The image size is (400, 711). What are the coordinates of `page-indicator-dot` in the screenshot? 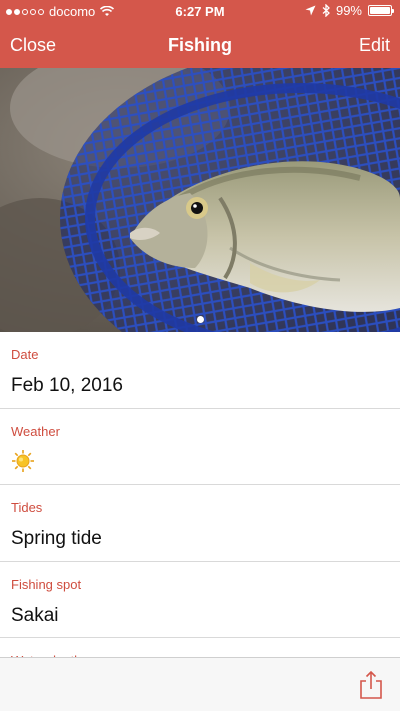 It's located at (200, 319).